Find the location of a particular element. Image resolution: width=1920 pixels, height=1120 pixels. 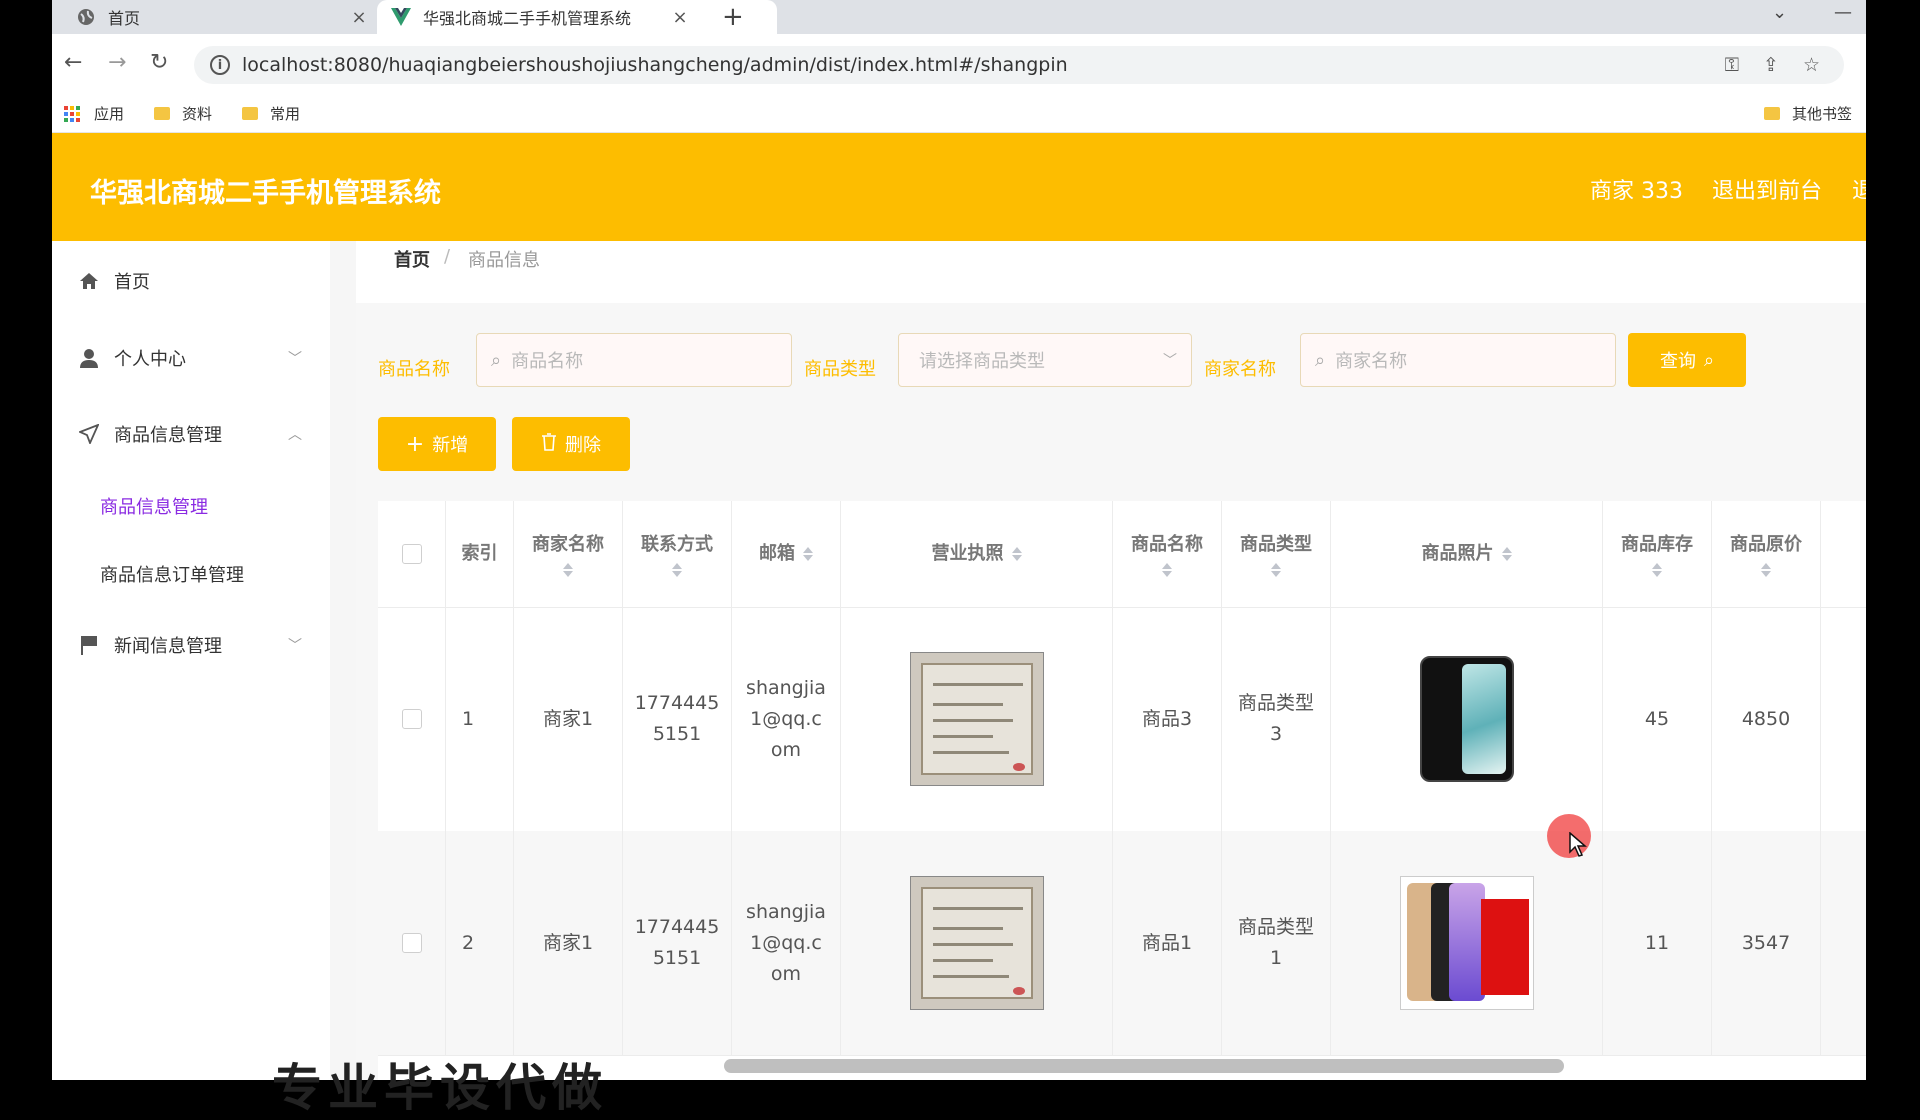

header-stock: 商品库存 is located at coordinates (1657, 554).